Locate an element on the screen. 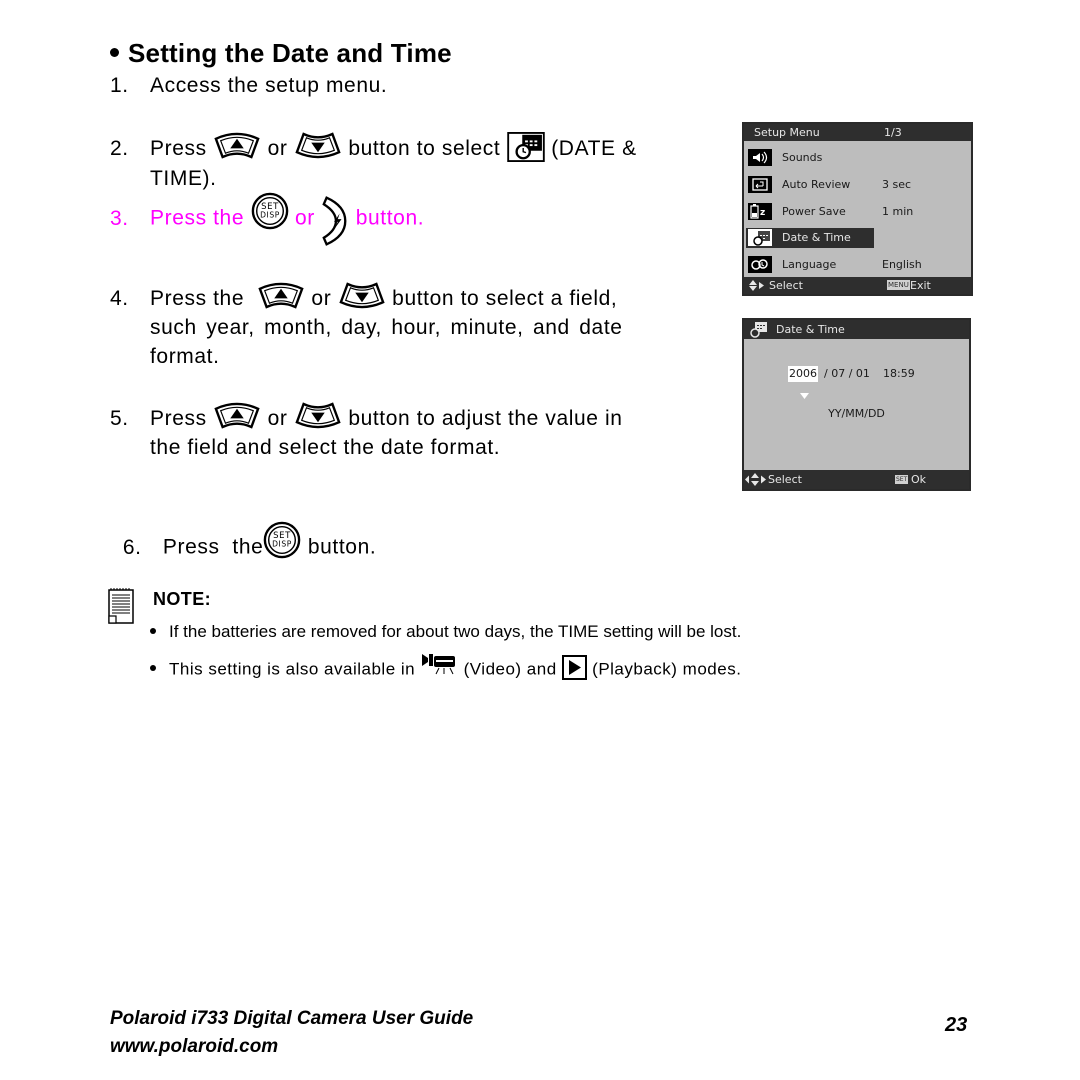 The height and width of the screenshot is (1080, 1080). flash-right-button-icon is located at coordinates (335, 221).